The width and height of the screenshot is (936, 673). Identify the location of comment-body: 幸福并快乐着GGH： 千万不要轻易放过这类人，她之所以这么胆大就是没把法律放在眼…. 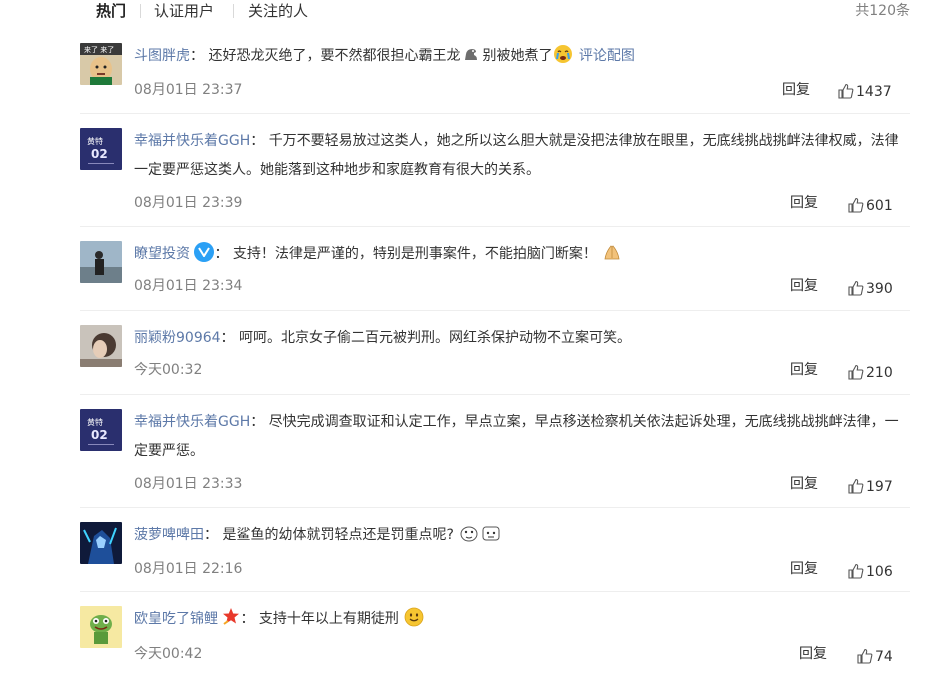
(516, 155).